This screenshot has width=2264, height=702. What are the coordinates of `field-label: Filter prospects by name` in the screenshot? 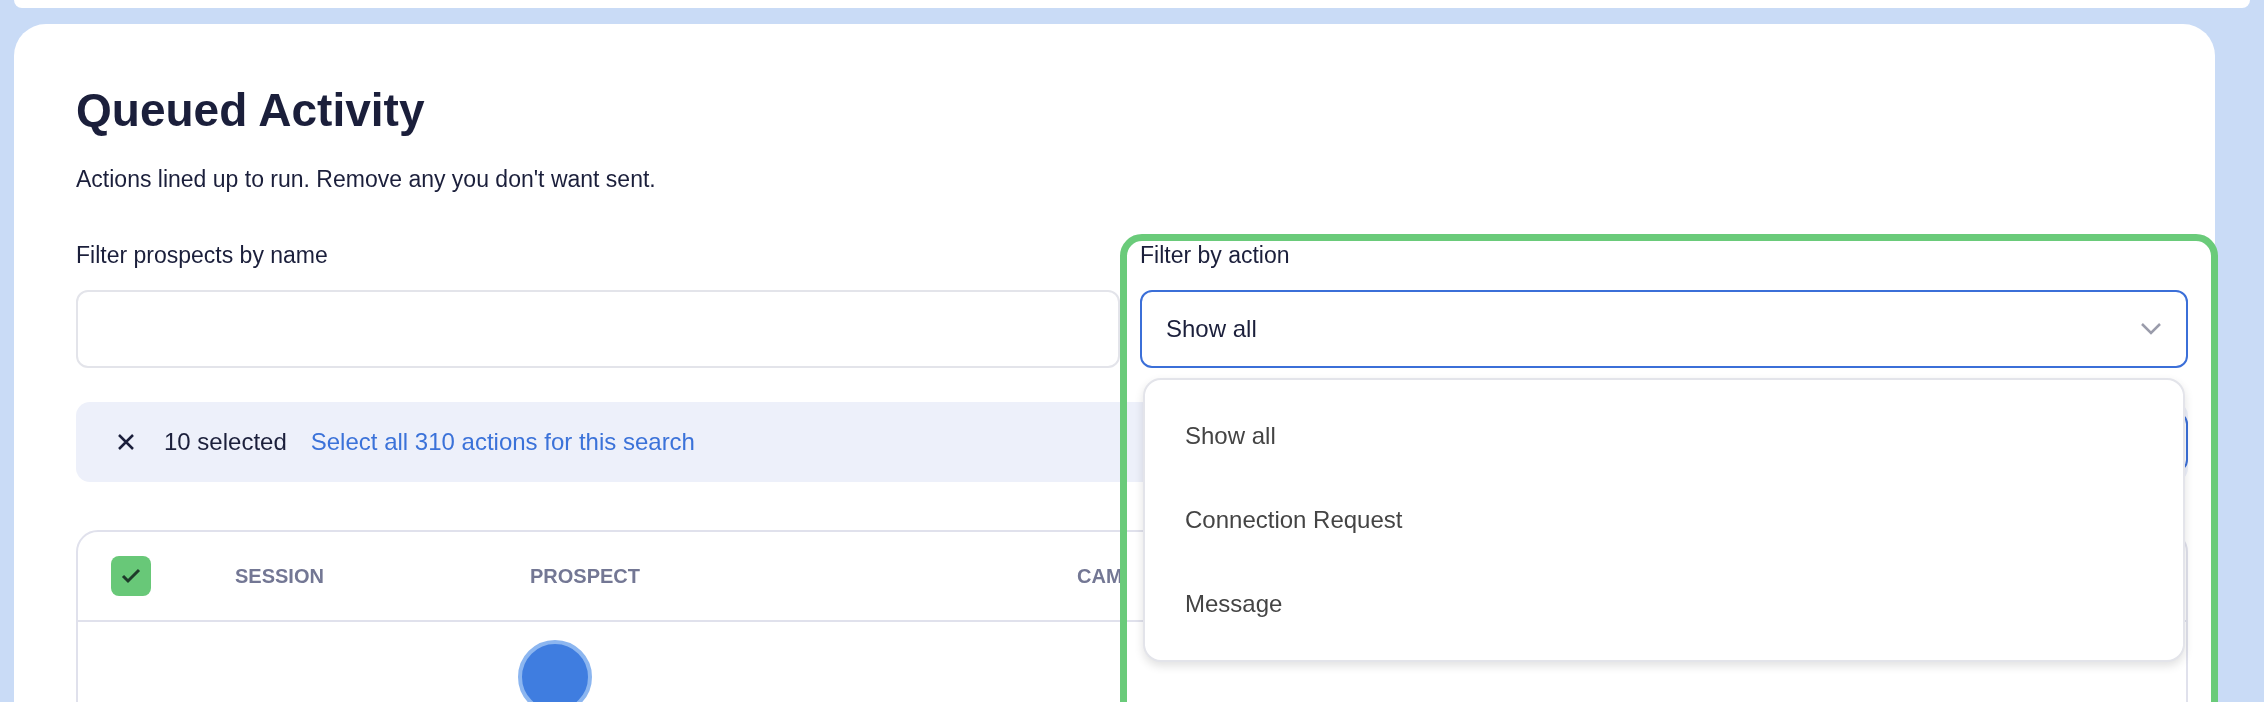 It's located at (202, 255).